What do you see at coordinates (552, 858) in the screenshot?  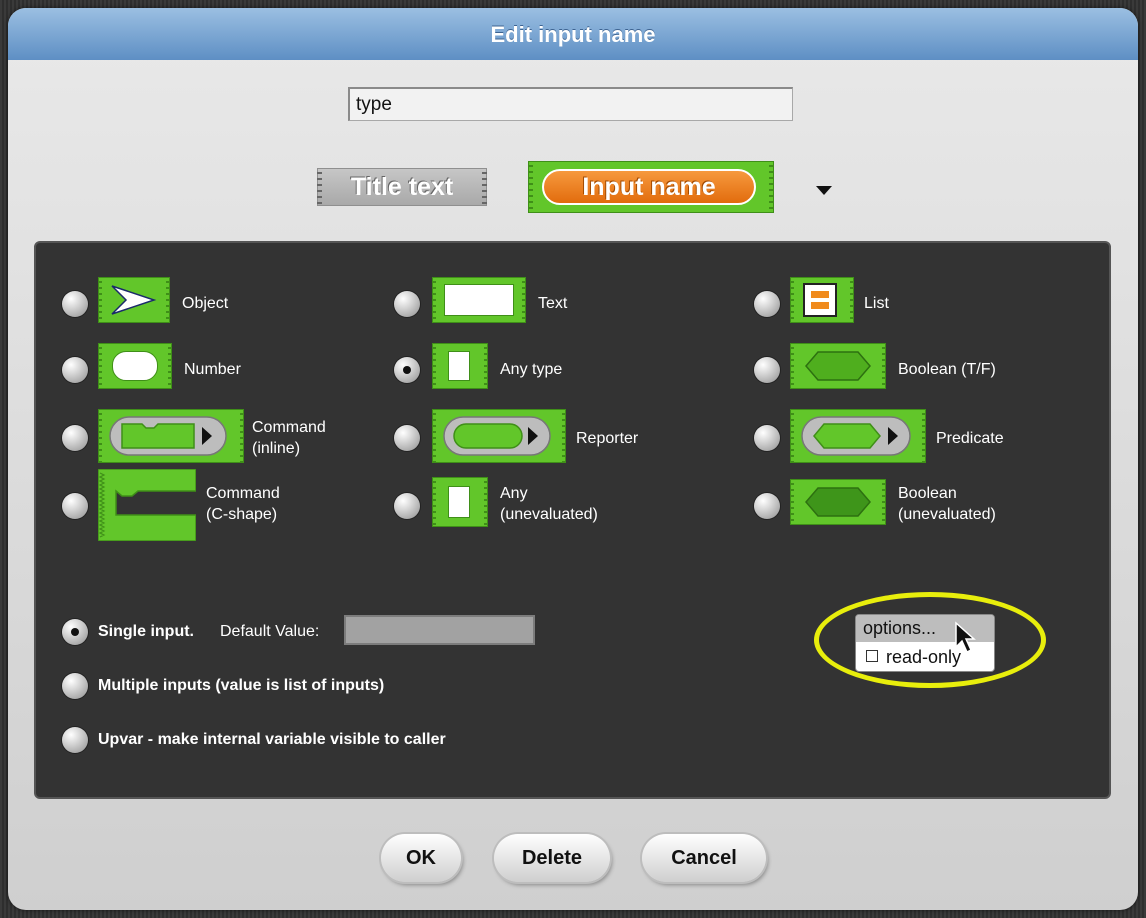 I see `delete-button: Delete` at bounding box center [552, 858].